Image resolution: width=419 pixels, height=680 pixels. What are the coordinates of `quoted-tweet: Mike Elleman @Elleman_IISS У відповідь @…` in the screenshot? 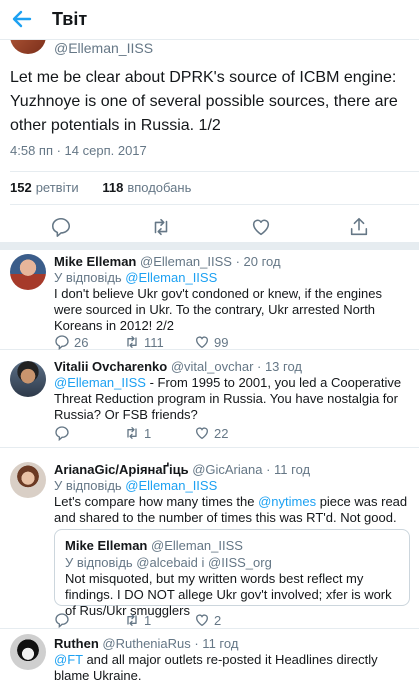 It's located at (232, 573).